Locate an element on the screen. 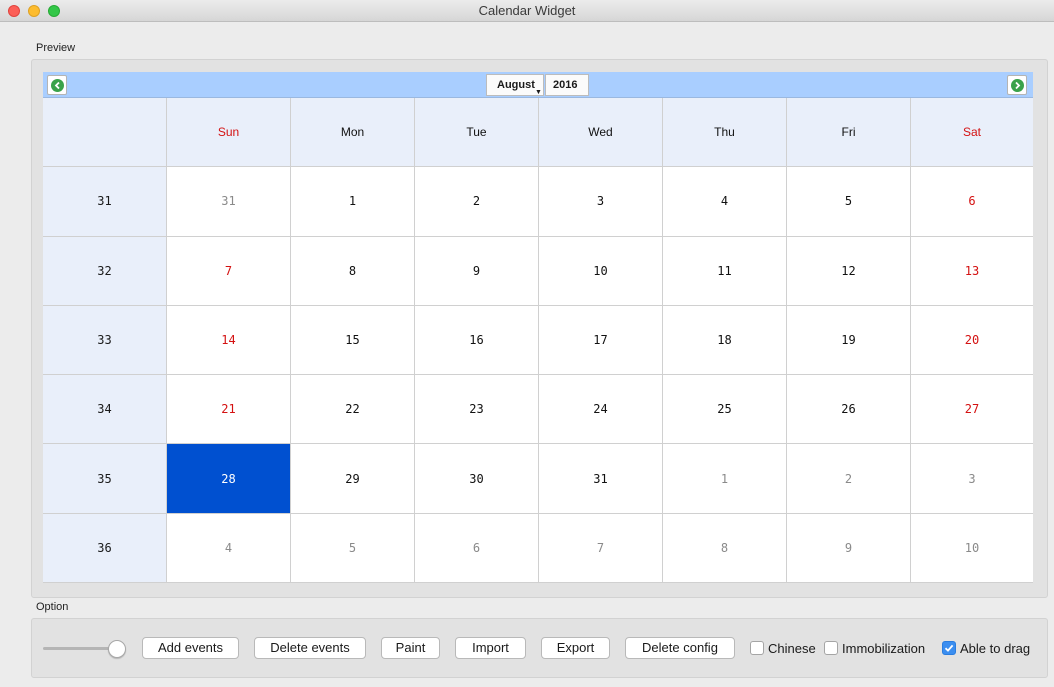 This screenshot has height=687, width=1054. next-month-button is located at coordinates (1017, 85).